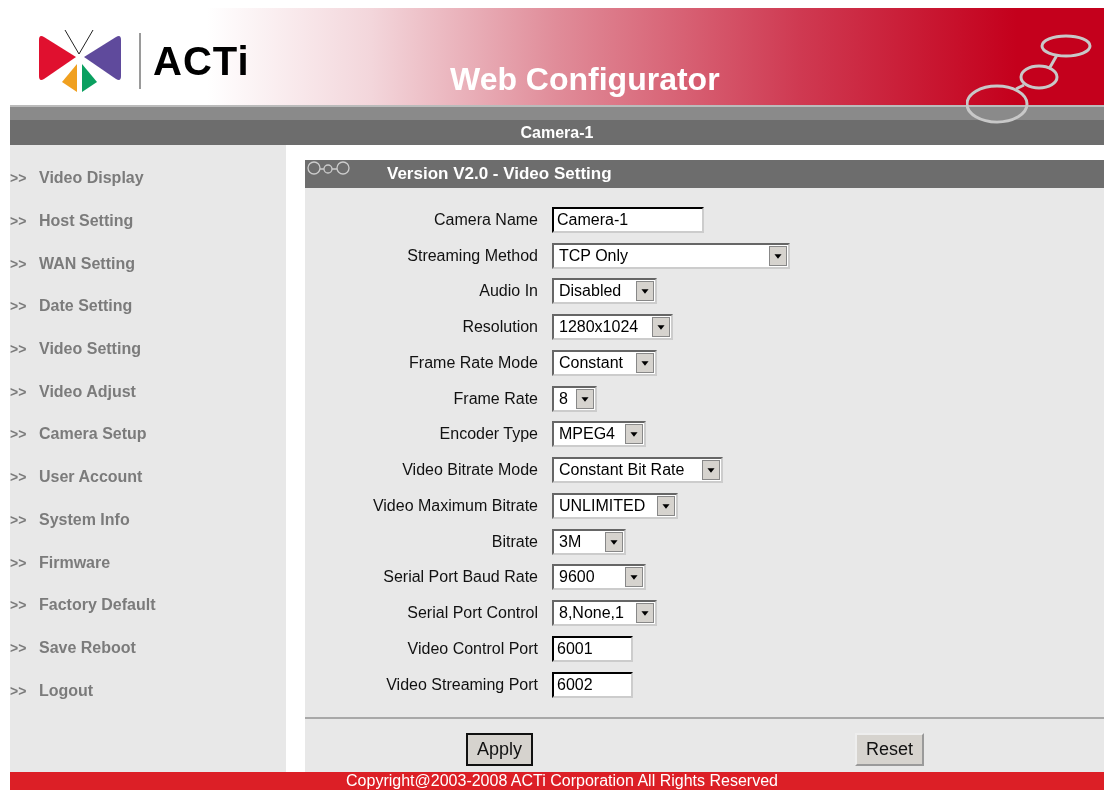  Describe the element at coordinates (461, 684) in the screenshot. I see `field-label: Video Streaming Port` at that location.